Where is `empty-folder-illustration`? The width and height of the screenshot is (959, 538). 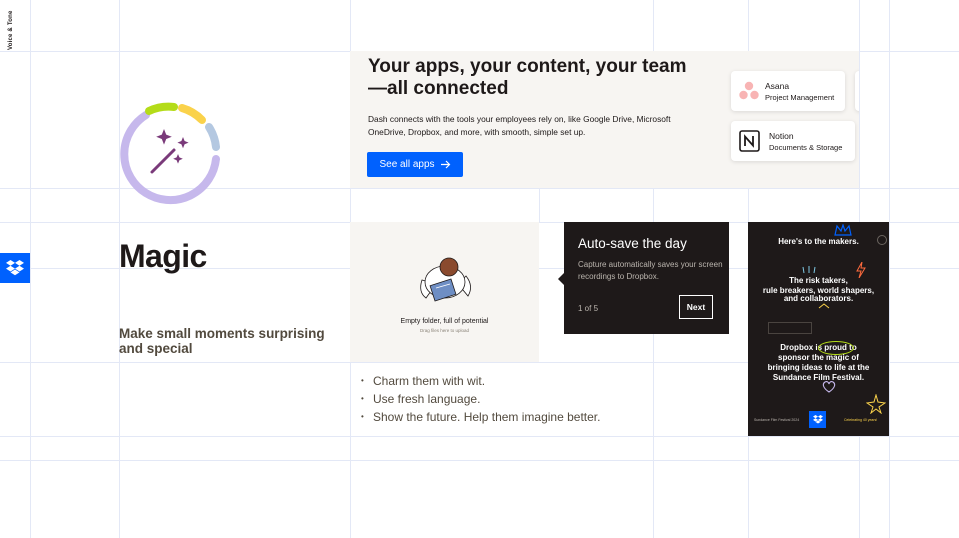
empty-folder-illustration is located at coordinates (445, 279).